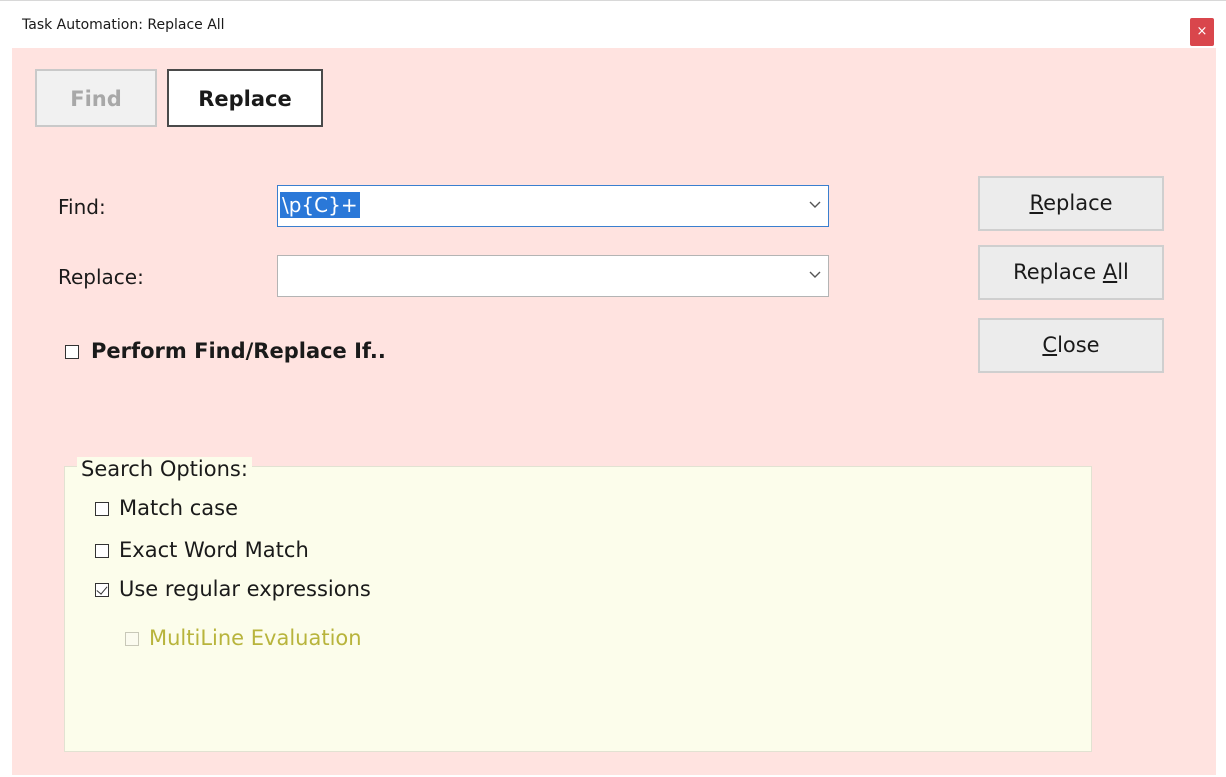 The height and width of the screenshot is (777, 1226). Describe the element at coordinates (164, 469) in the screenshot. I see `search-options-legend: Search Options:` at that location.